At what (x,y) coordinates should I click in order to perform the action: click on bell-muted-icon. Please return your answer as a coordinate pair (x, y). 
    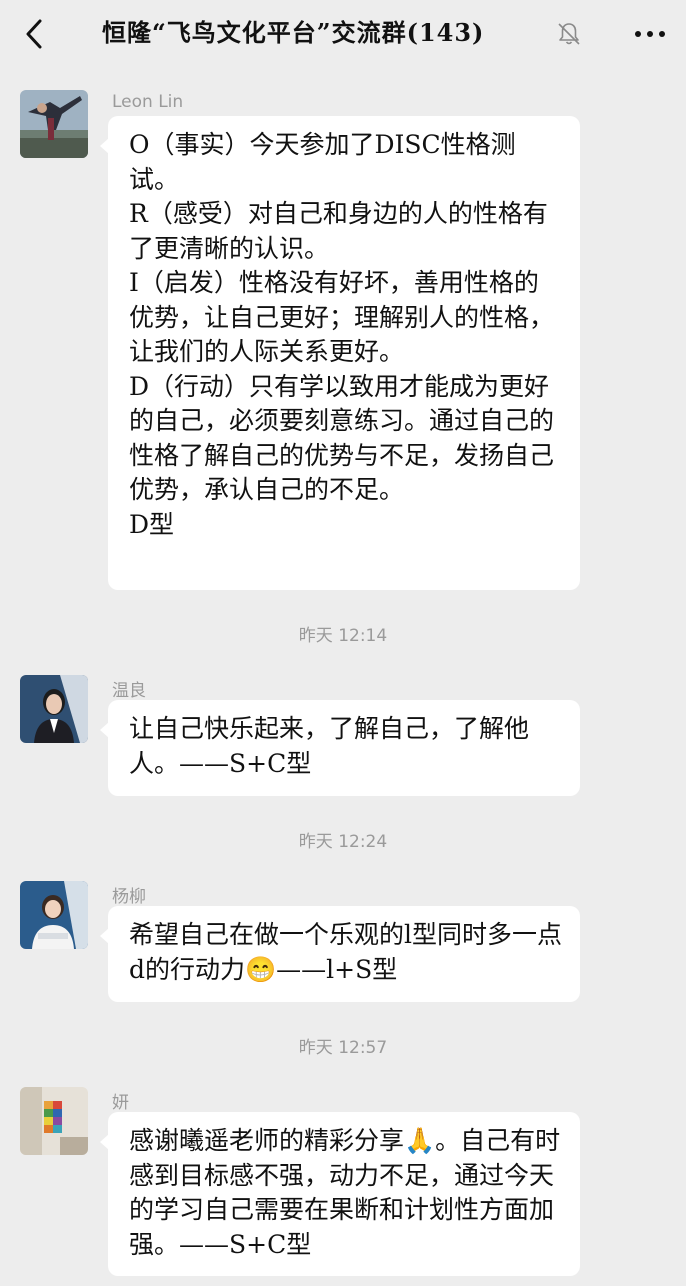
    Looking at the image, I should click on (569, 34).